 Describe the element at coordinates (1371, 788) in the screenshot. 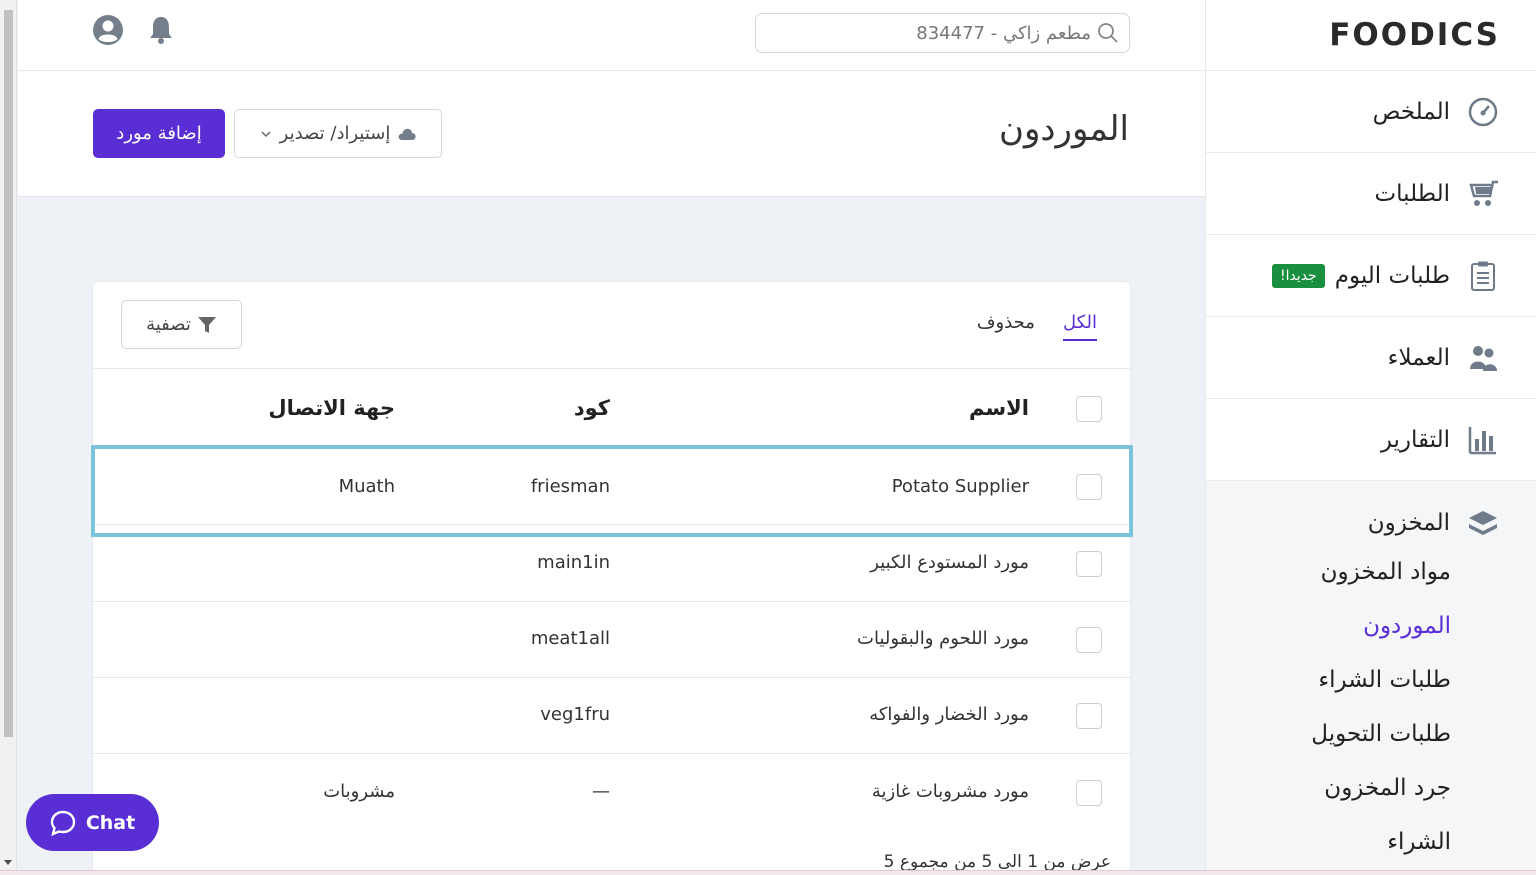

I see `sidebar-subitem-inventory-count: جرد المخزون` at that location.